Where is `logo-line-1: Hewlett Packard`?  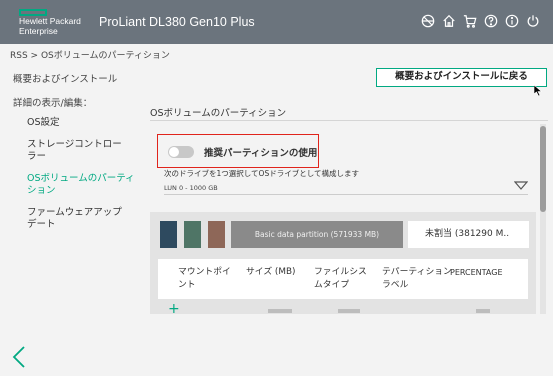
logo-line-1: Hewlett Packard is located at coordinates (50, 21).